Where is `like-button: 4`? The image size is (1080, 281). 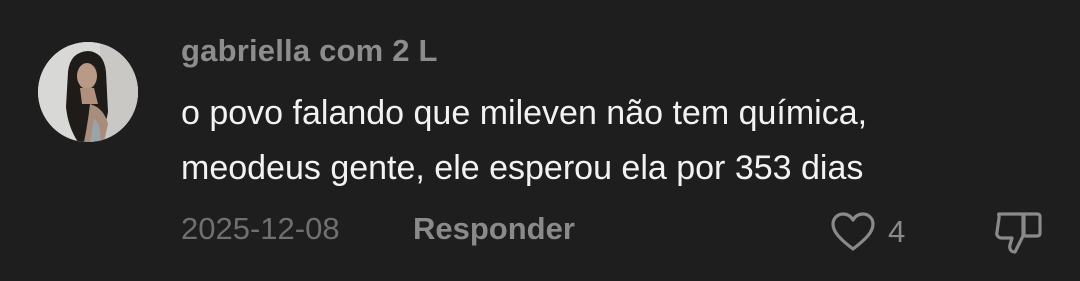 like-button: 4 is located at coordinates (867, 232).